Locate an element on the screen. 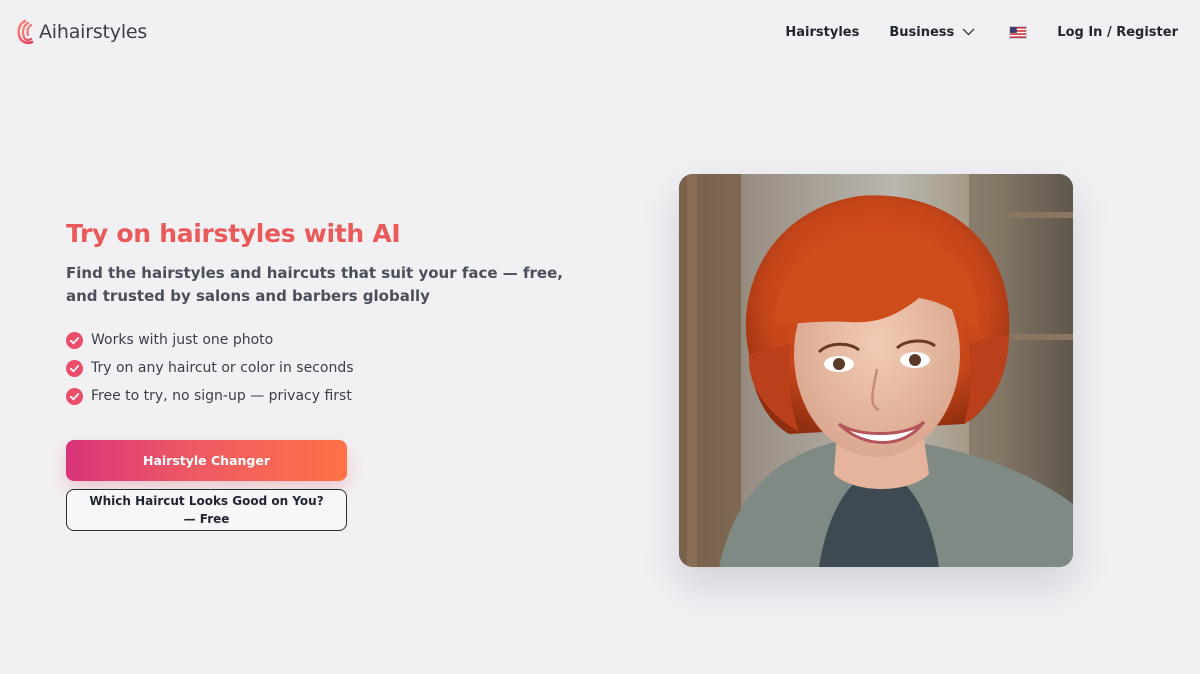 This screenshot has width=1200, height=674. login-register-link: Log In / Register is located at coordinates (1117, 32).